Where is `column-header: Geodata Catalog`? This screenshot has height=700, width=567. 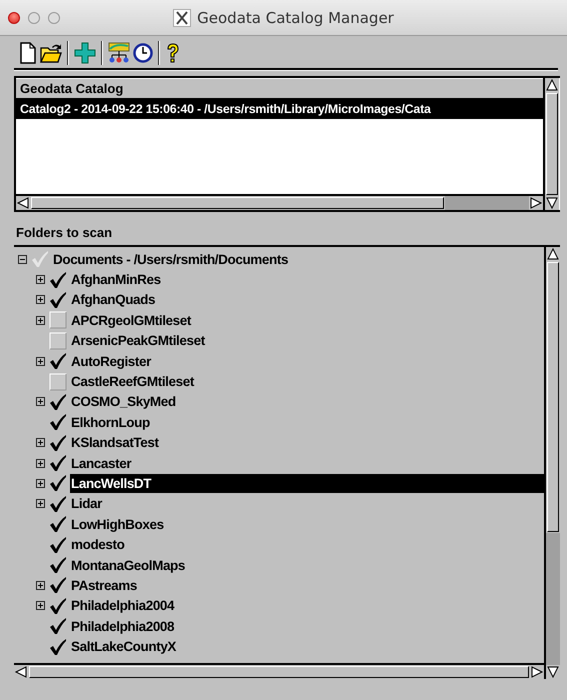
column-header: Geodata Catalog is located at coordinates (279, 88).